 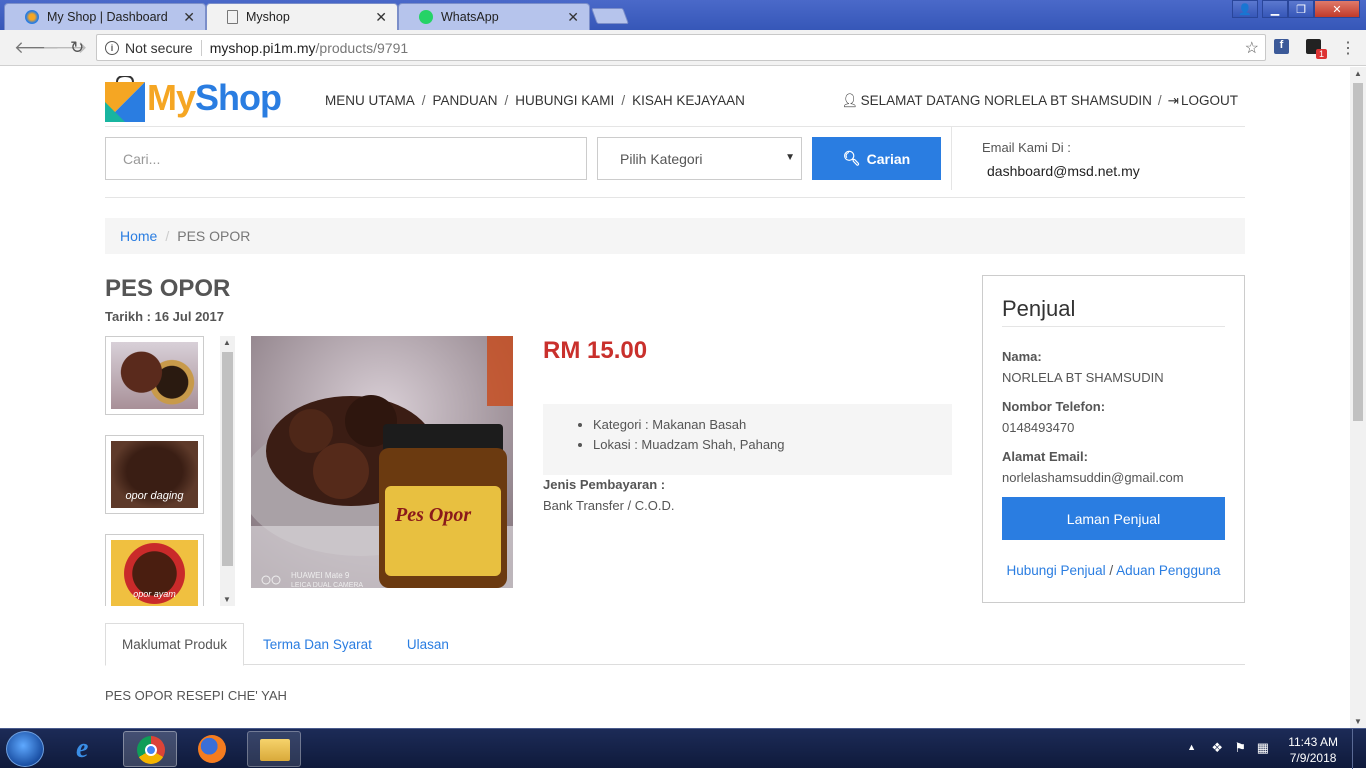 I want to click on nav-kisah-kejayaan: KISAH KEJAYAAN, so click(x=688, y=100).